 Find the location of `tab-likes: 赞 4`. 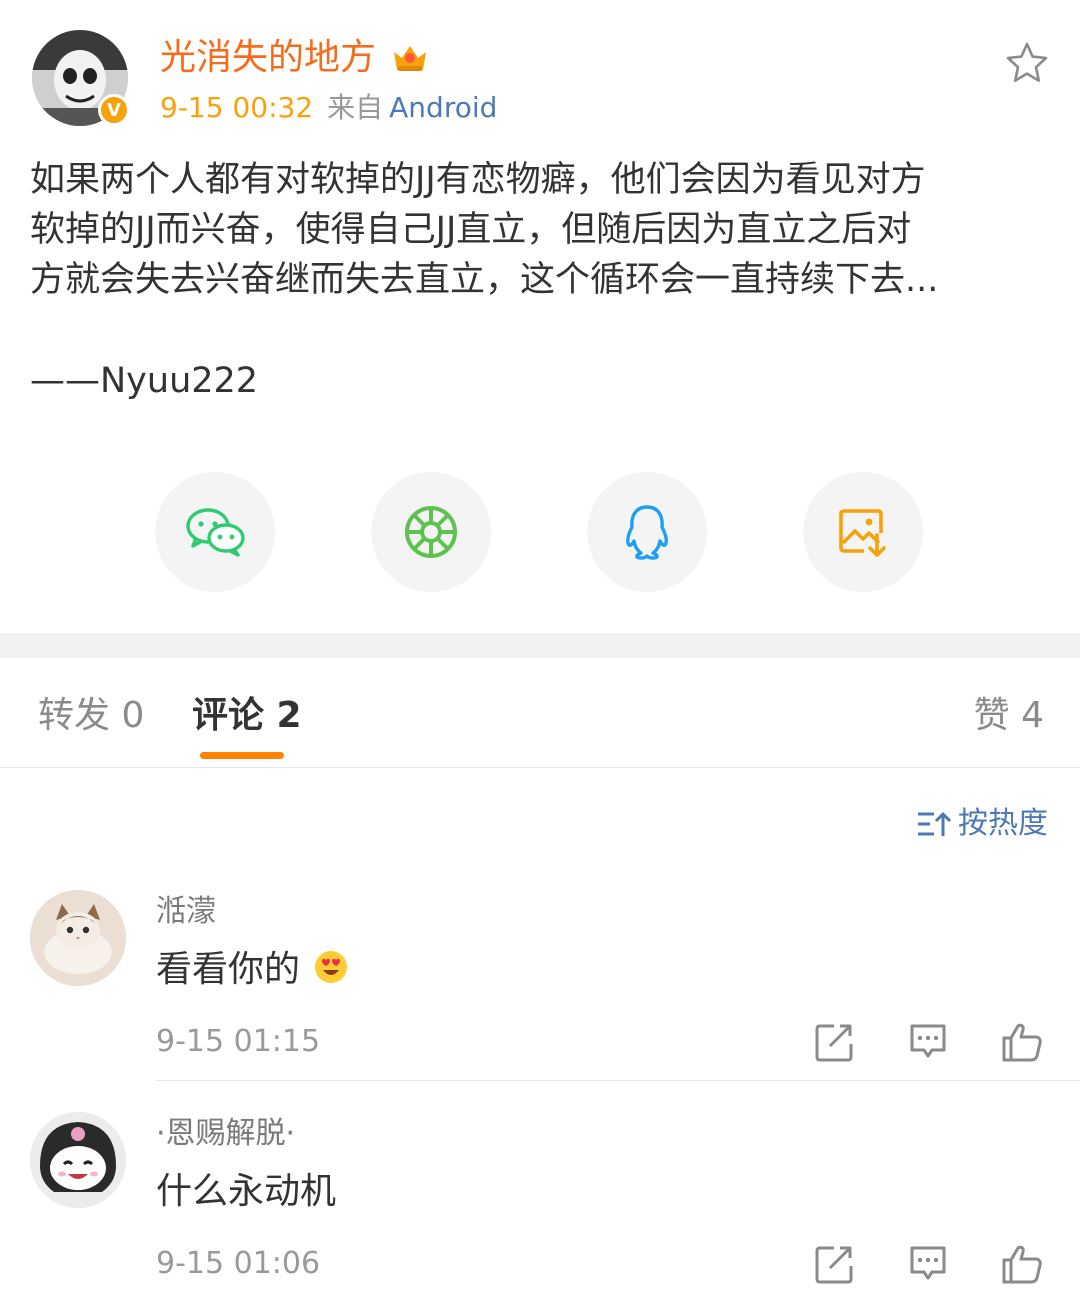

tab-likes: 赞 4 is located at coordinates (1009, 716).